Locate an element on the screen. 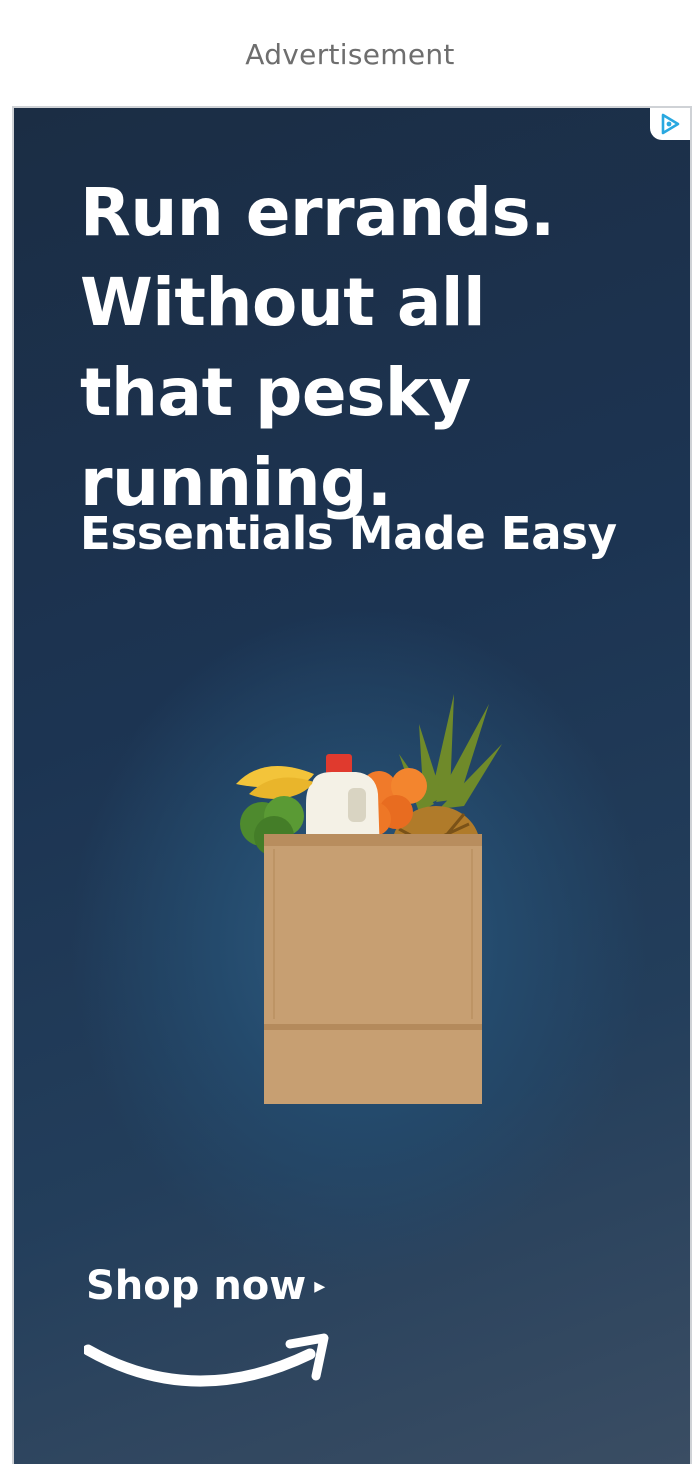 The image size is (700, 1464). adchoices-icon is located at coordinates (670, 124).